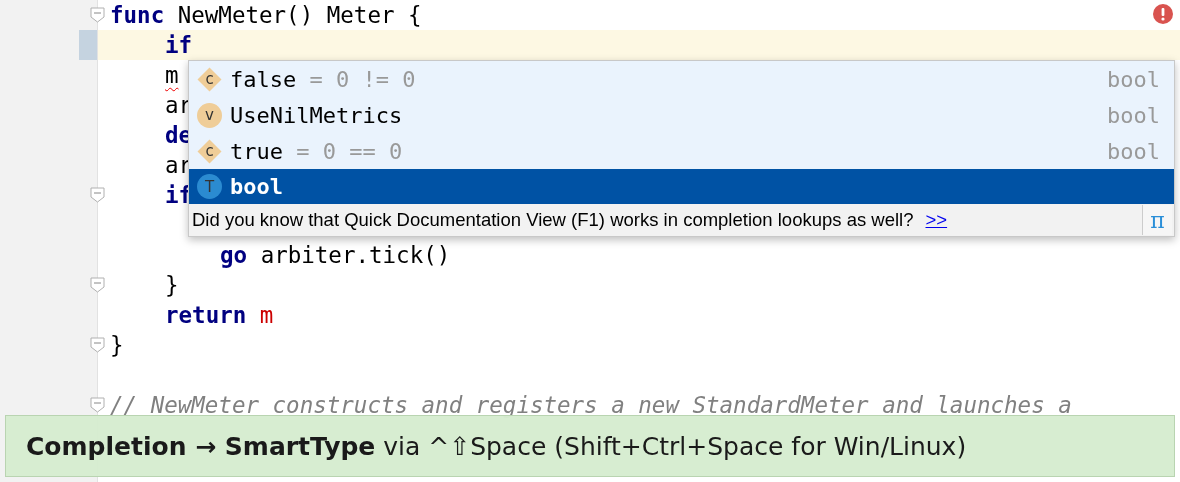 The height and width of the screenshot is (482, 1180). I want to click on completion-item: c false = 0 != 0 bool, so click(681, 79).